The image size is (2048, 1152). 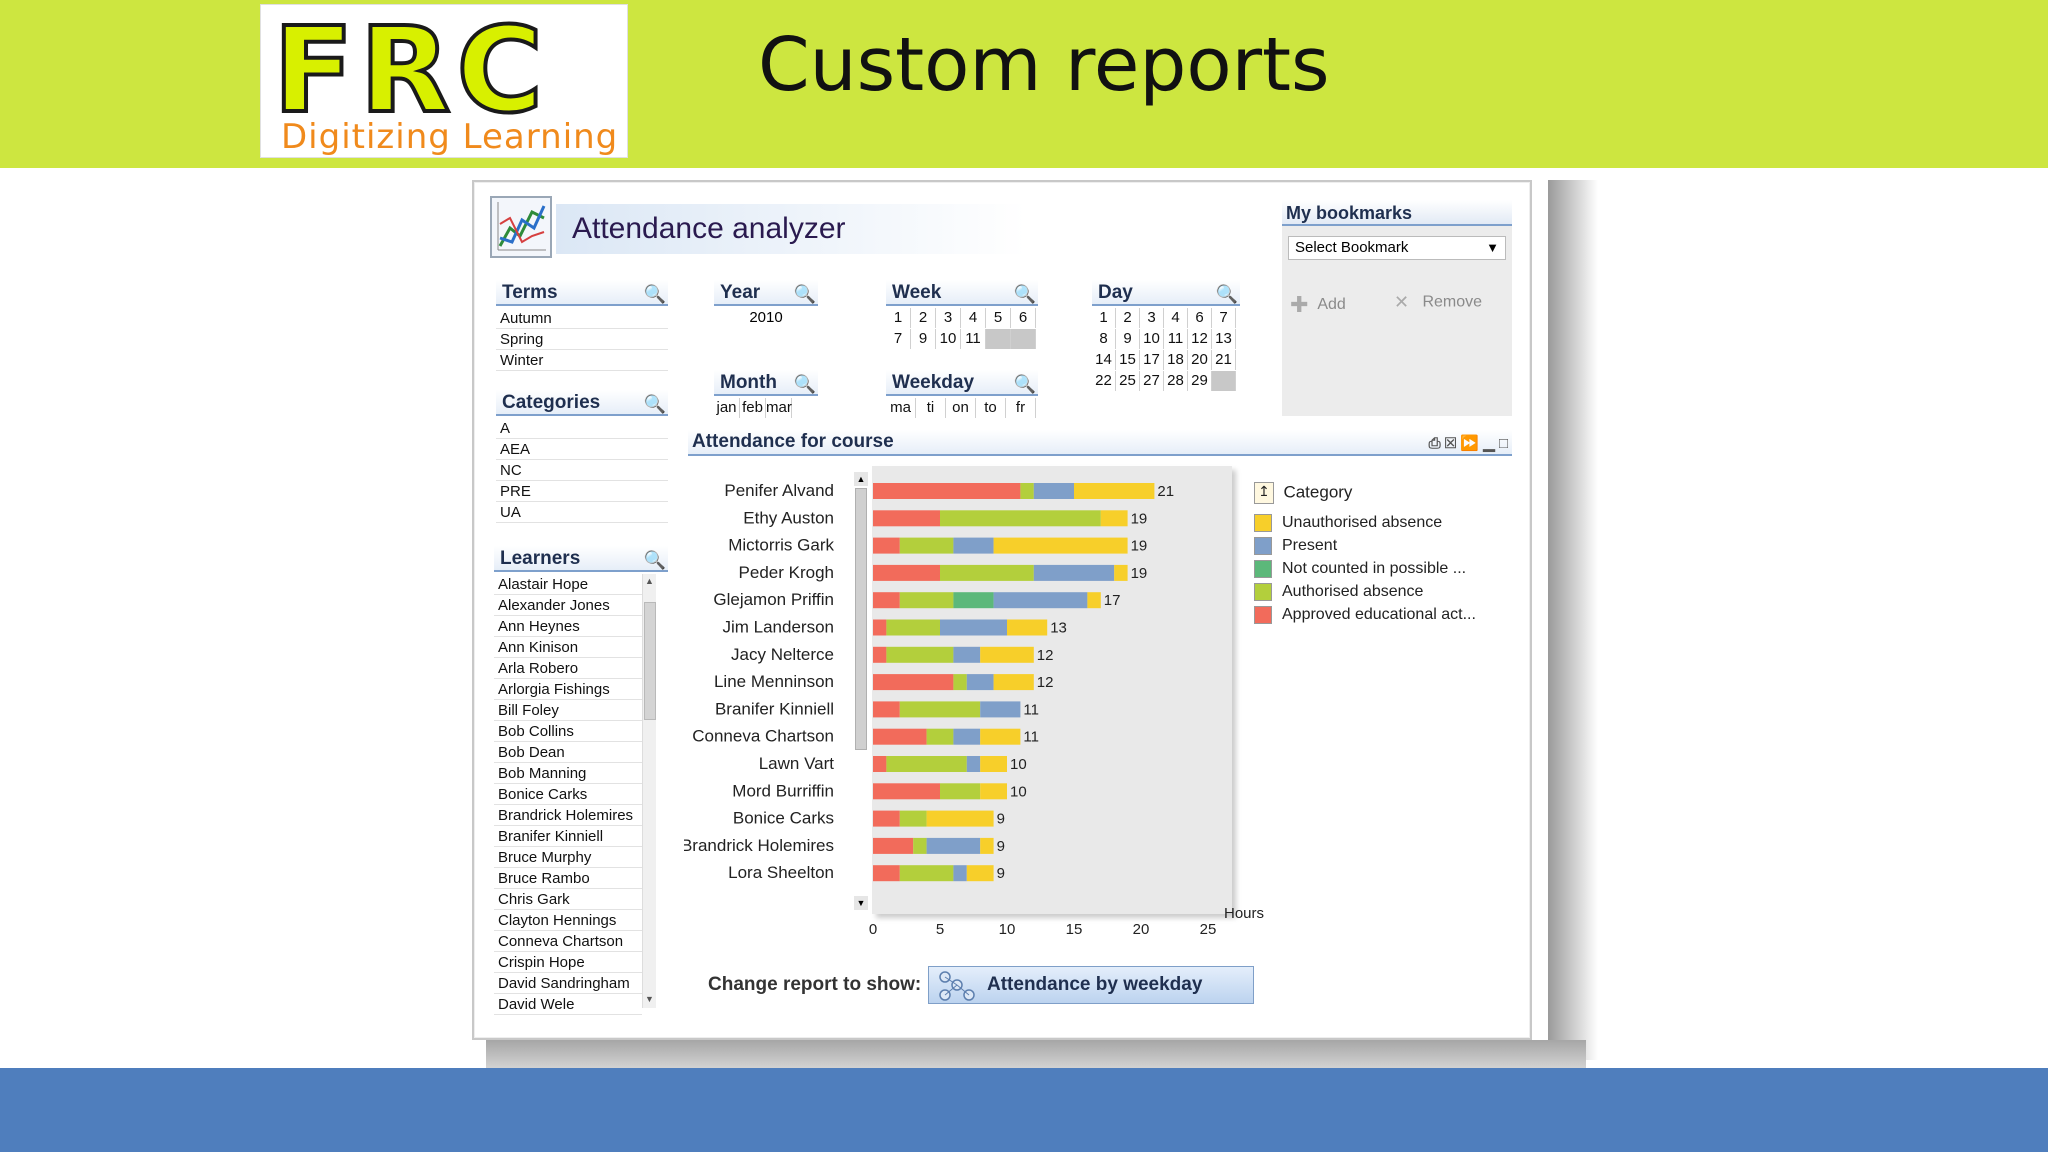 I want to click on list-item: Clayton Hennings, so click(x=568, y=920).